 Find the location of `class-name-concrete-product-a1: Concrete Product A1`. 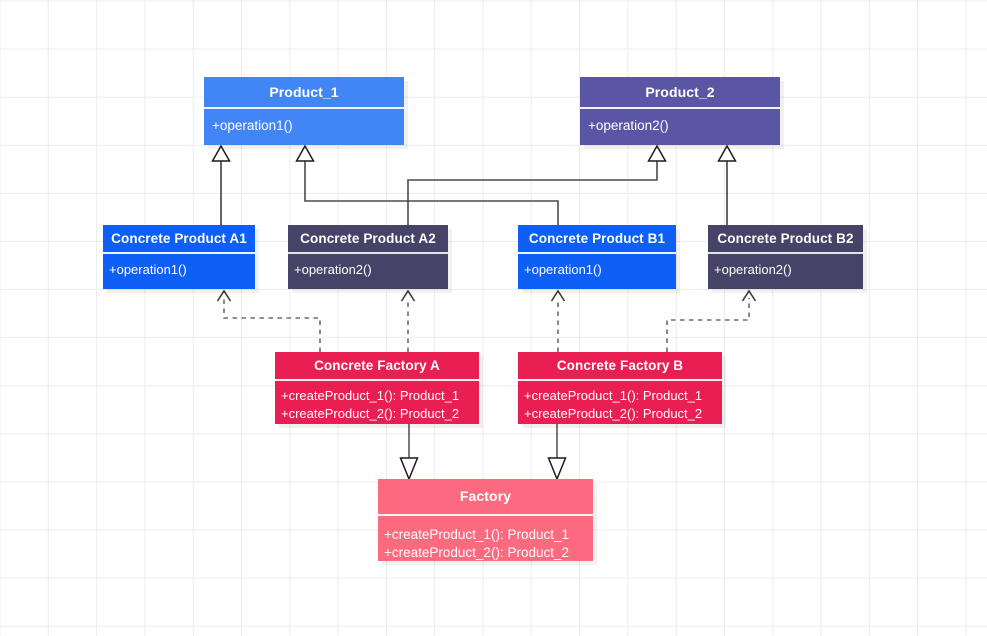

class-name-concrete-product-a1: Concrete Product A1 is located at coordinates (179, 238).